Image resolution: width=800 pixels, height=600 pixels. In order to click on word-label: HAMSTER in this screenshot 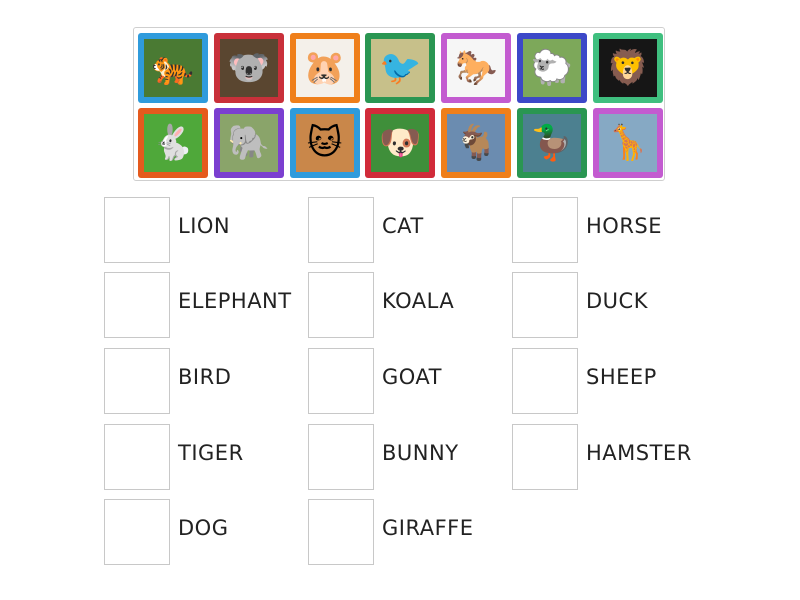, I will do `click(639, 453)`.